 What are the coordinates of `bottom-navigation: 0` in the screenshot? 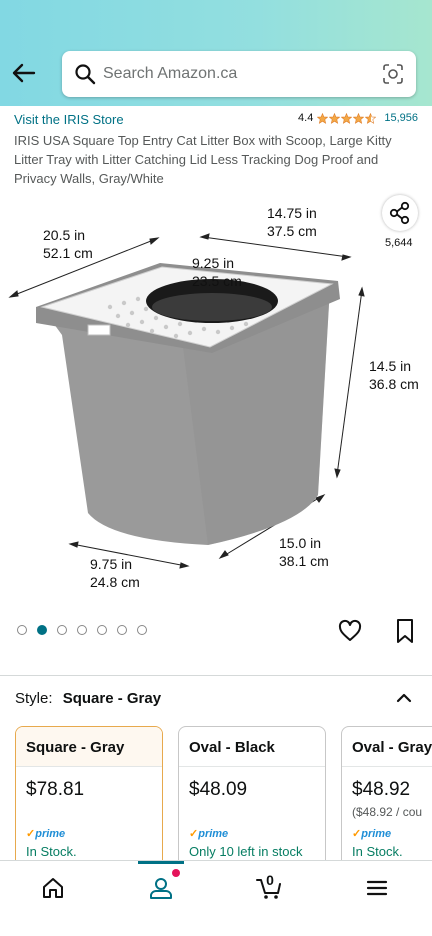 It's located at (216, 886).